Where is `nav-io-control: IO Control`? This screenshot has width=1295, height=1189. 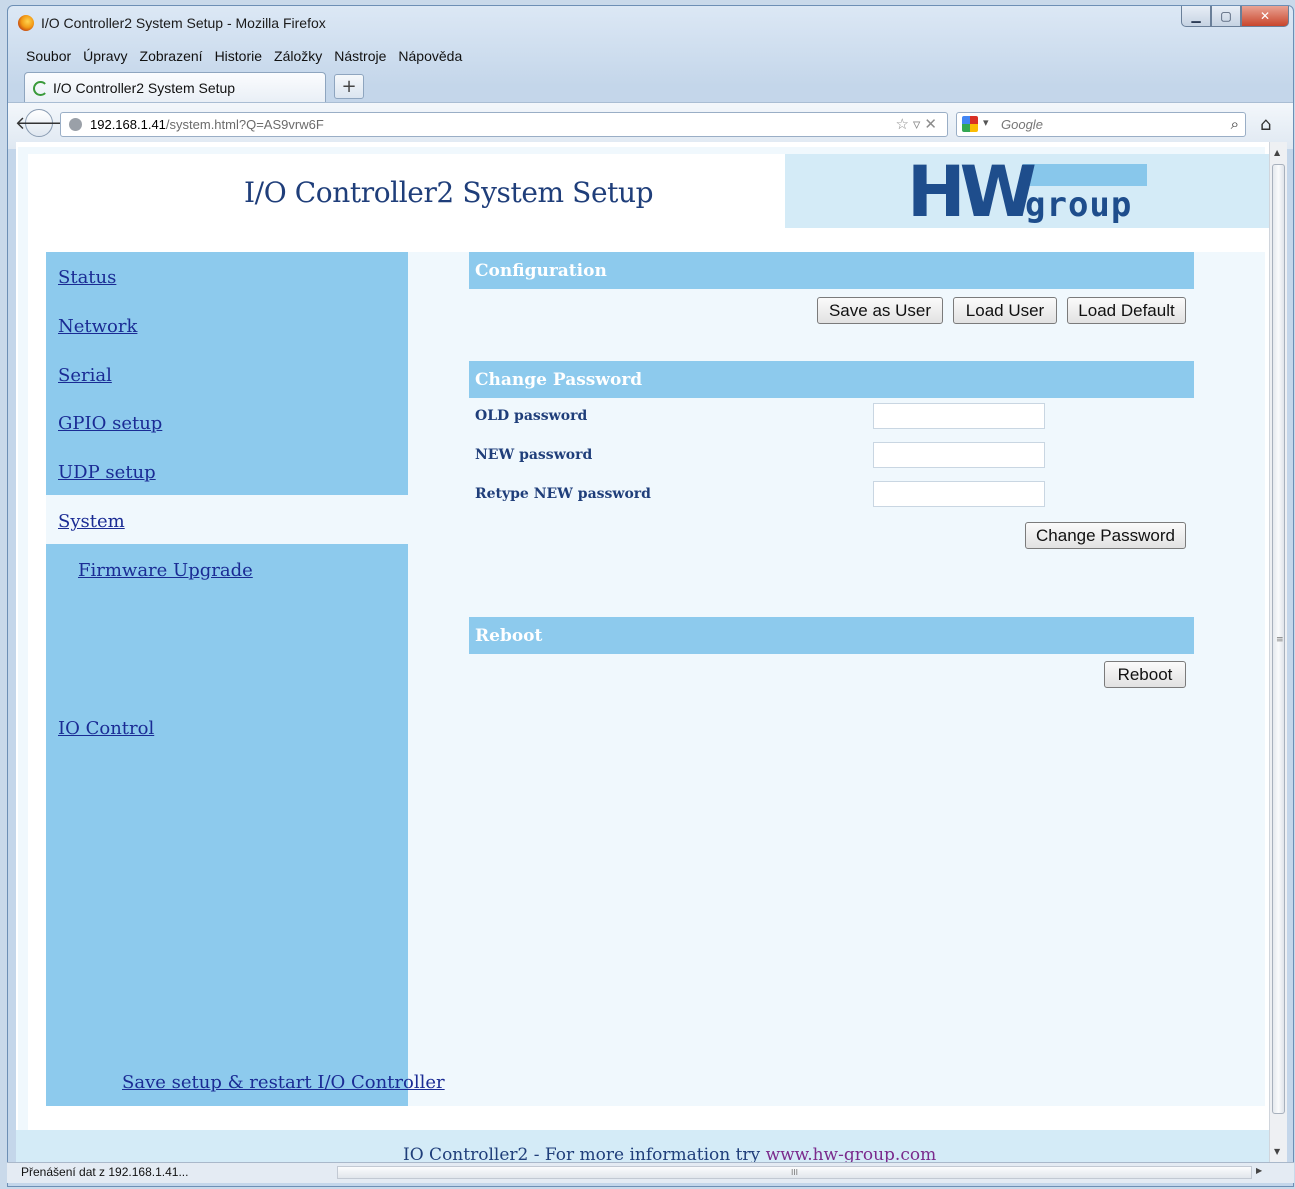 nav-io-control: IO Control is located at coordinates (106, 728).